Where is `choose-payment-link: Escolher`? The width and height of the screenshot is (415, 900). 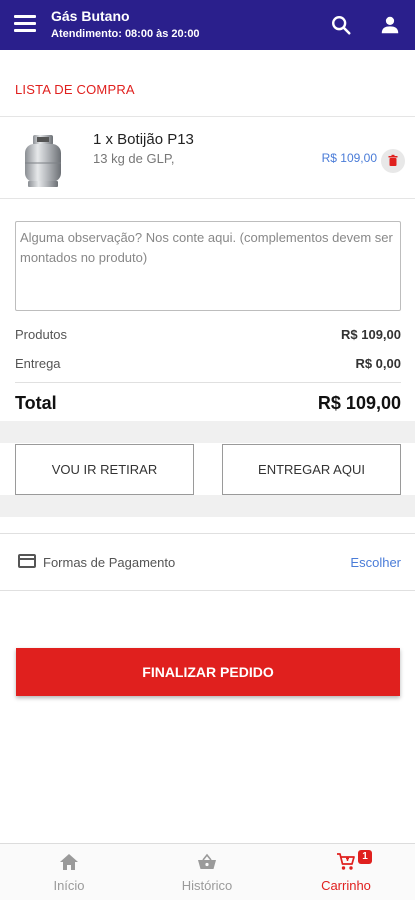
choose-payment-link: Escolher is located at coordinates (375, 562).